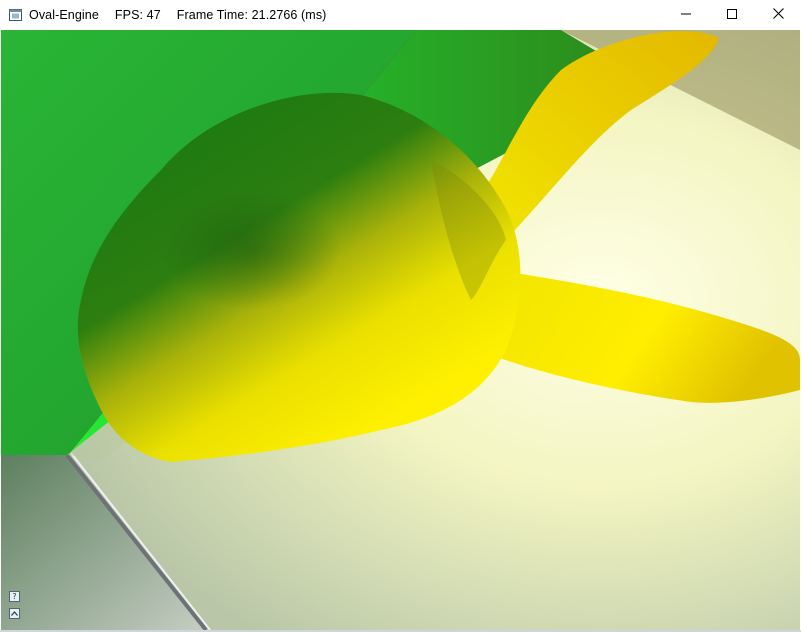 The width and height of the screenshot is (801, 632). Describe the element at coordinates (251, 15) in the screenshot. I see `window-title-frame-time: Frame Time: 21.2766 (ms)` at that location.